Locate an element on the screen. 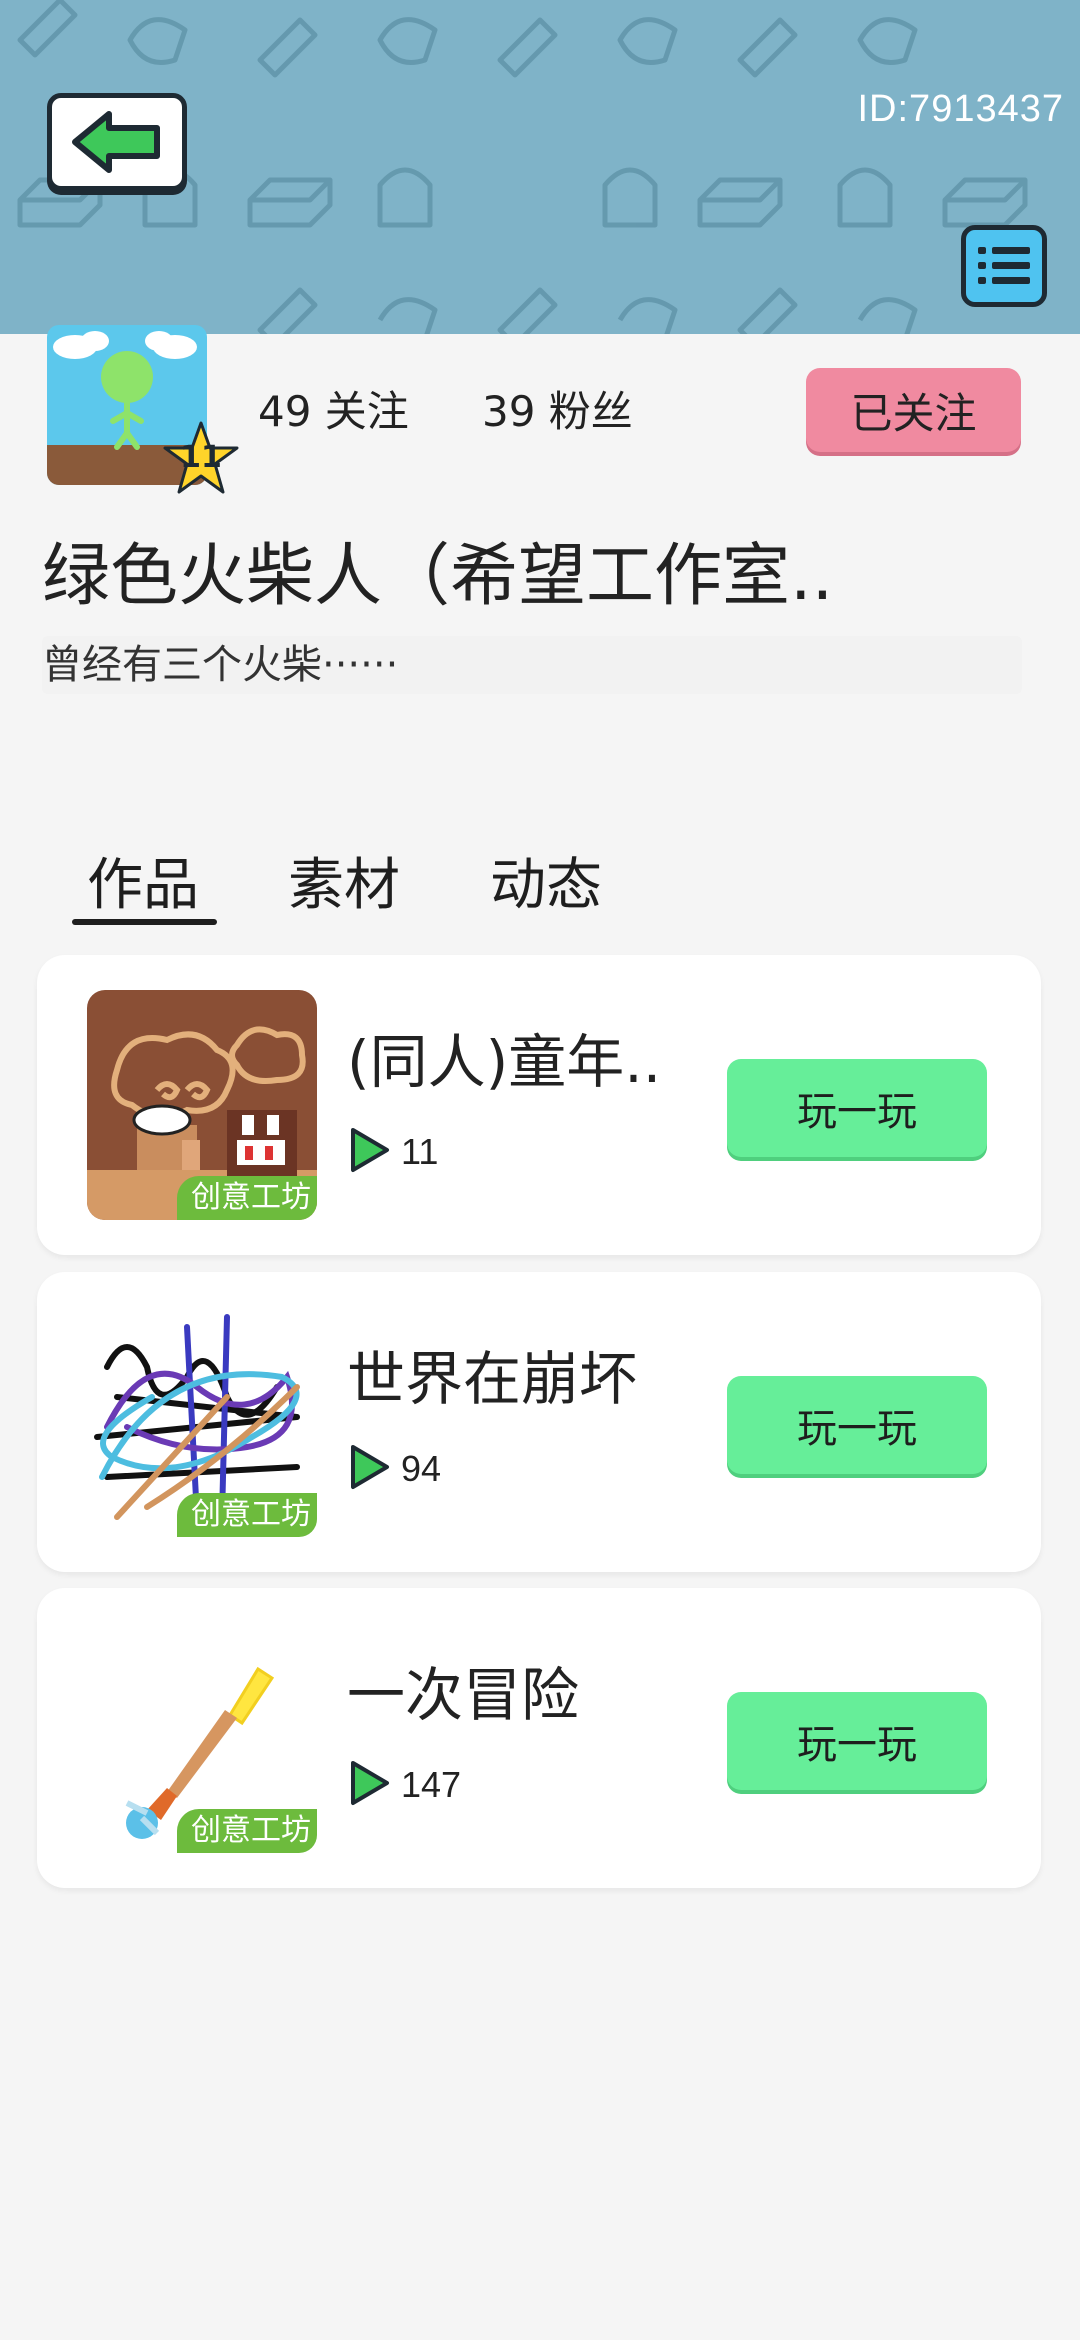  play-count: 147 is located at coordinates (431, 1784).